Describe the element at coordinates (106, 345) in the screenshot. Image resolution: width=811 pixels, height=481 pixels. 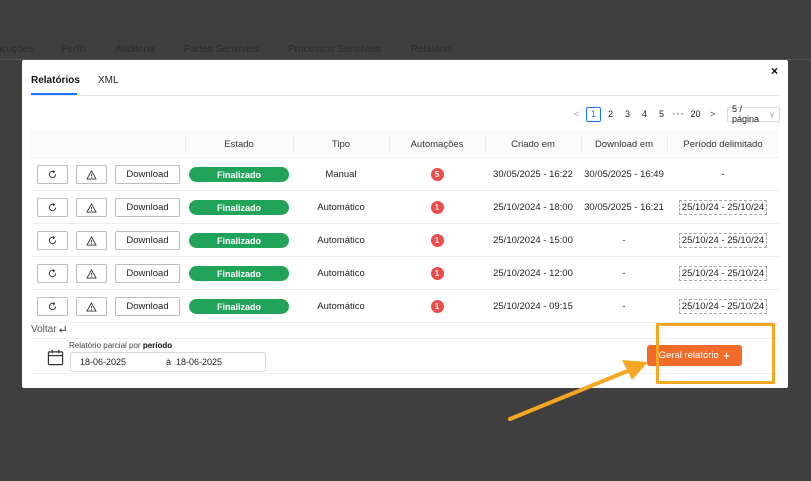
I see `period-label-prefix: Relatório parcial por` at that location.